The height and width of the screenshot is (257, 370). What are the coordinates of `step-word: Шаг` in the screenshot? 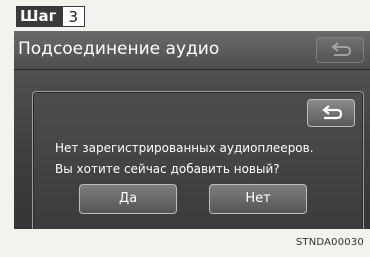 It's located at (39, 16).